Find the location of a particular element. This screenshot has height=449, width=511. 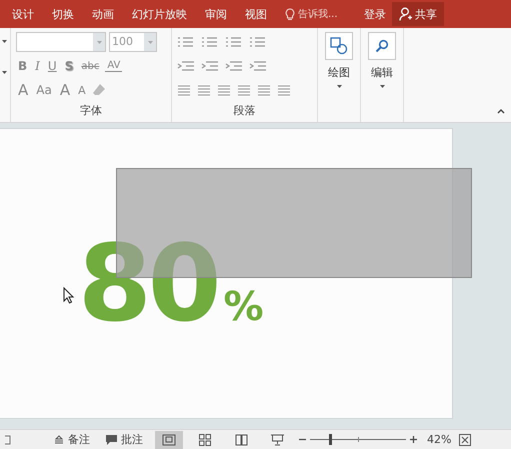

ribbon-tab: 切换 is located at coordinates (63, 14).